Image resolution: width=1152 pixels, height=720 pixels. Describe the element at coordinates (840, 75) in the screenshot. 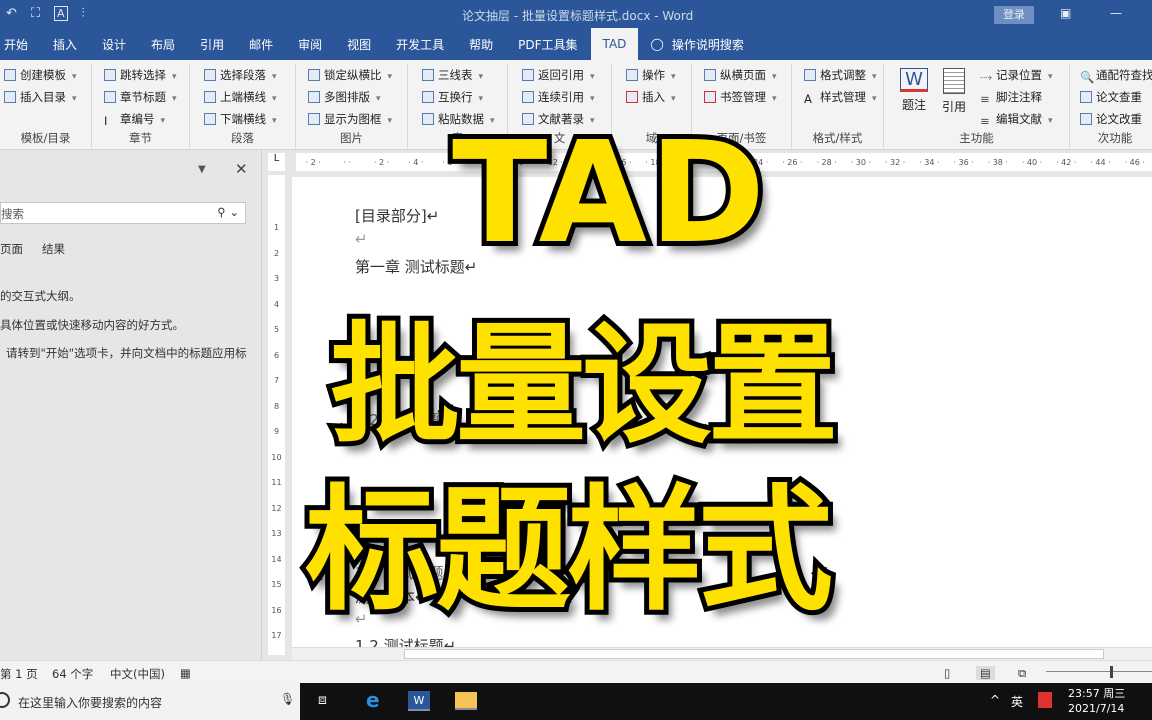

I see `format-adjust-button: 格式调整 ▾` at that location.